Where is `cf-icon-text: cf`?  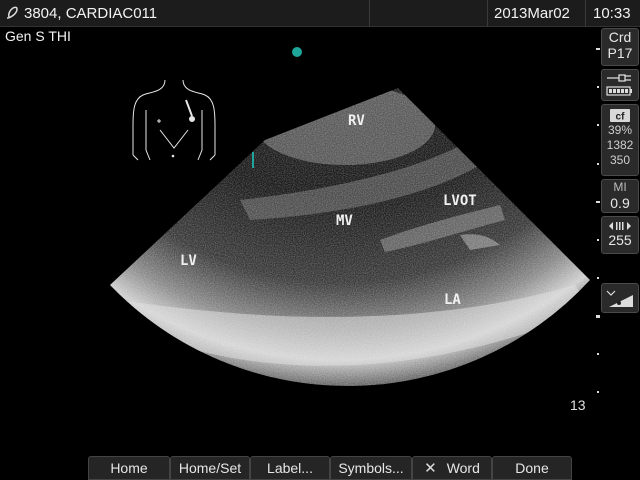 cf-icon-text: cf is located at coordinates (621, 117).